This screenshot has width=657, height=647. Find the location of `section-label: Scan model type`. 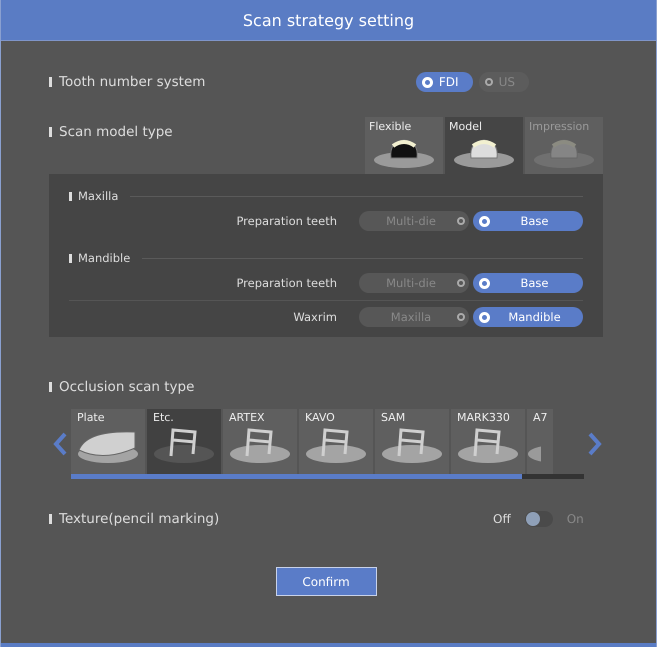

section-label: Scan model type is located at coordinates (111, 132).